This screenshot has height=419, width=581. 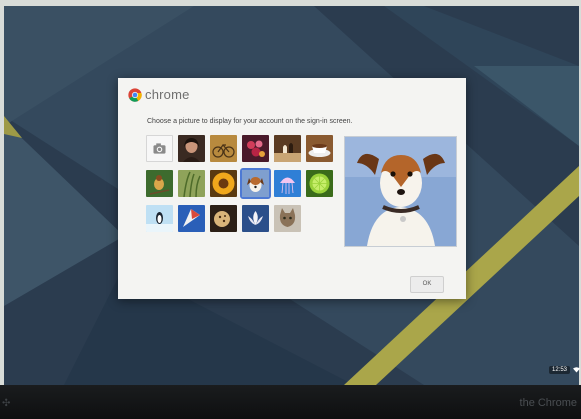 I want to click on bezel-logo-icon: ✣, so click(x=6, y=403).